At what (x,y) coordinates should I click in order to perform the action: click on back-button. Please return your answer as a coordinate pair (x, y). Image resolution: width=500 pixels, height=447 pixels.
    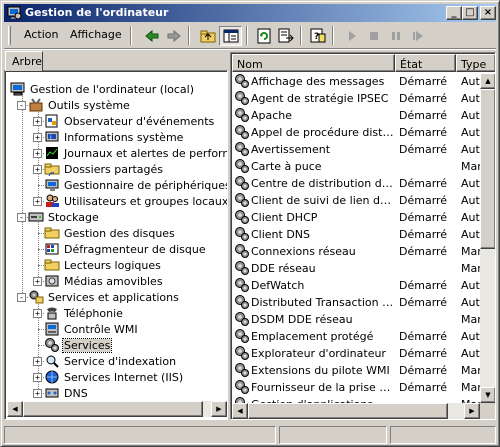
    Looking at the image, I should click on (151, 36).